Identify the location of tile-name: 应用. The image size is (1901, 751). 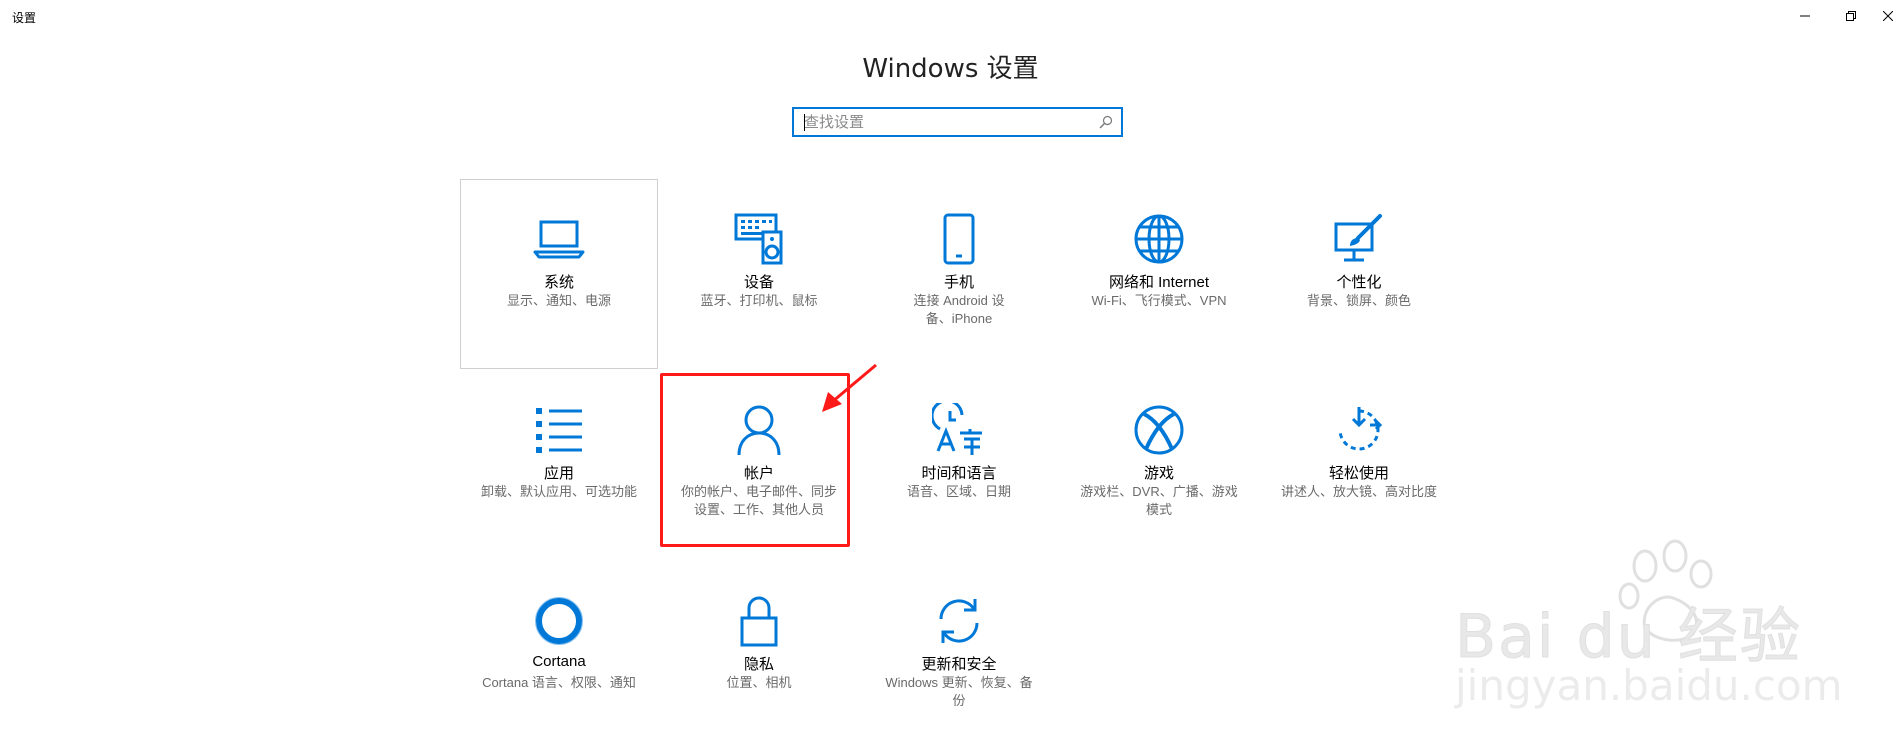
(558, 473).